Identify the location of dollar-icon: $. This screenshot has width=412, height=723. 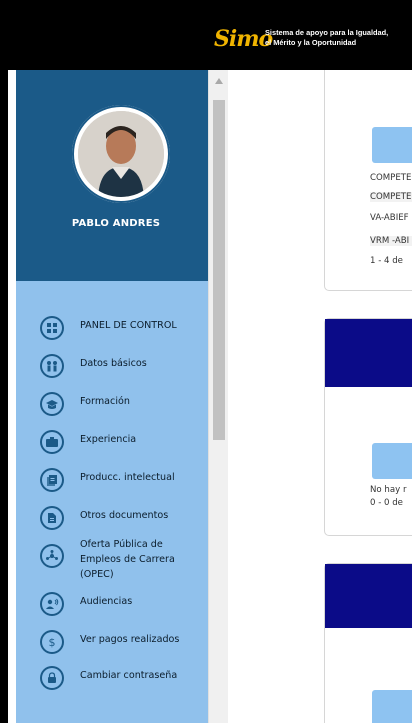
(52, 642).